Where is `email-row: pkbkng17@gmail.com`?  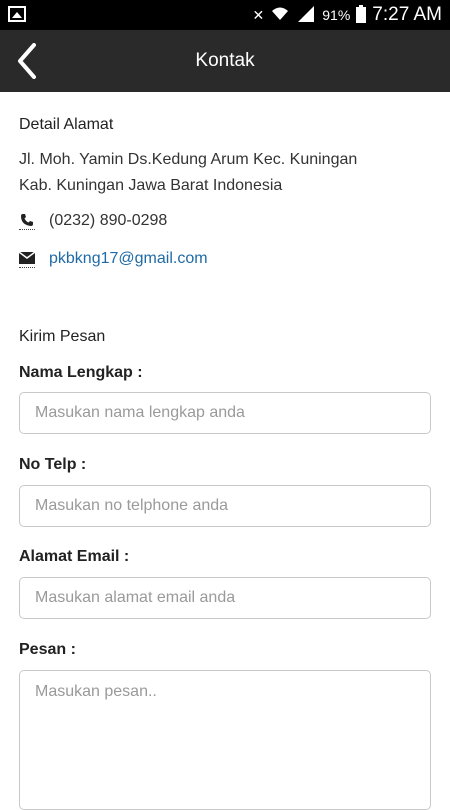 email-row: pkbkng17@gmail.com is located at coordinates (113, 258).